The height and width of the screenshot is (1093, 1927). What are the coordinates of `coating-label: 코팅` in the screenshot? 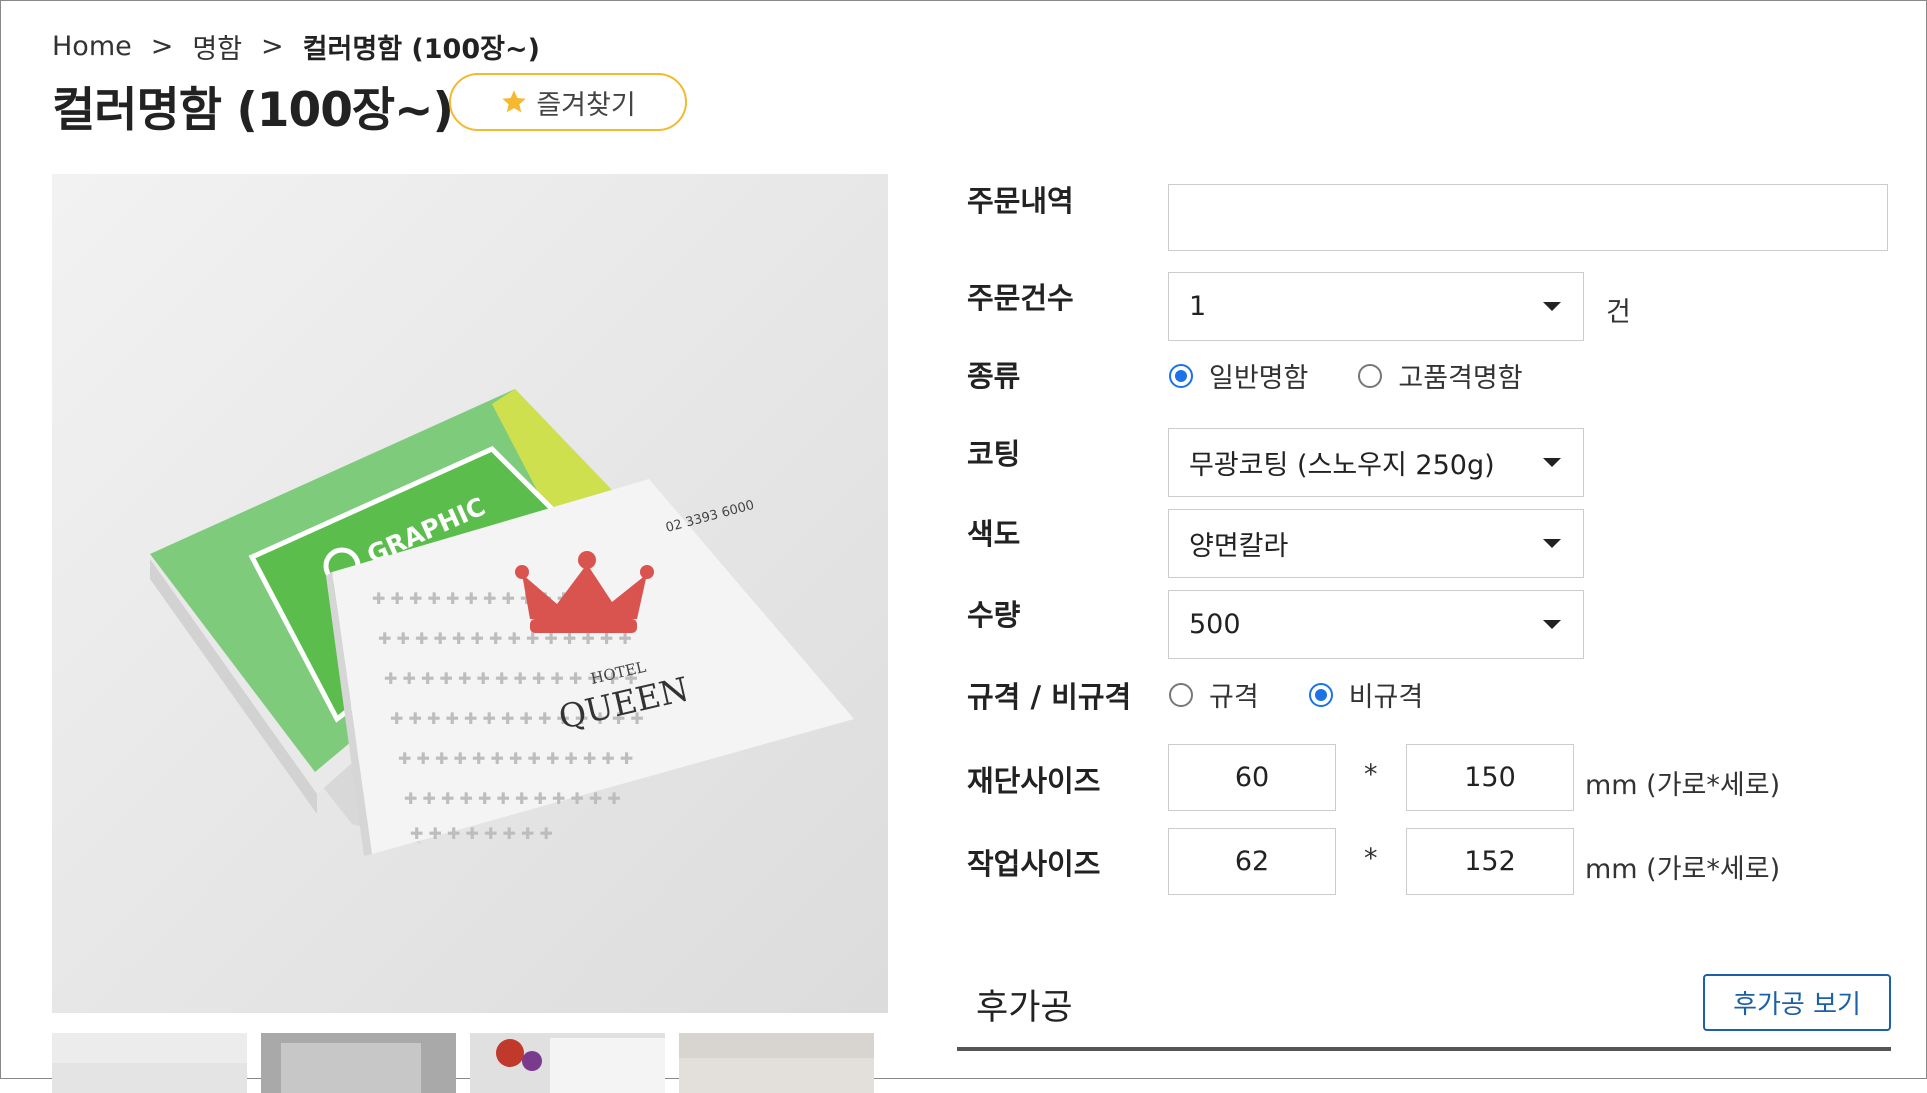 It's located at (994, 454).